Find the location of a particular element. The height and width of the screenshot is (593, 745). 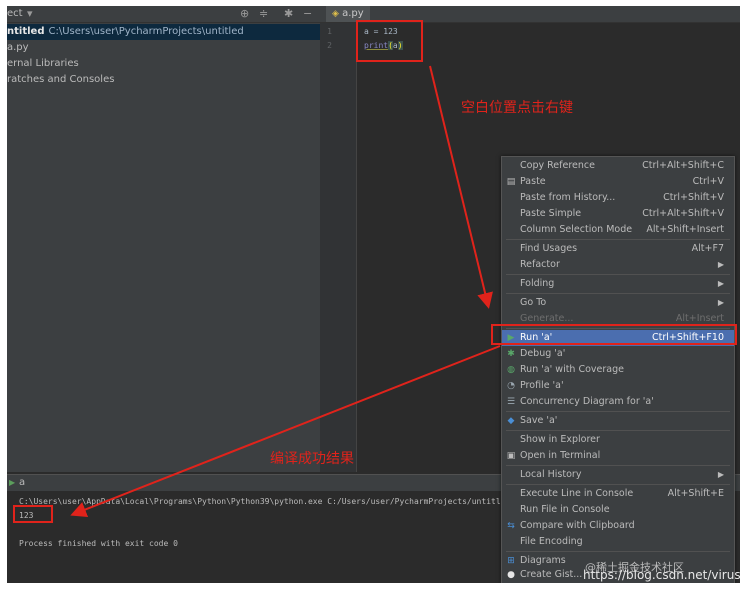

menu-item-debug-a: ✱ Debug 'a' is located at coordinates (618, 354).